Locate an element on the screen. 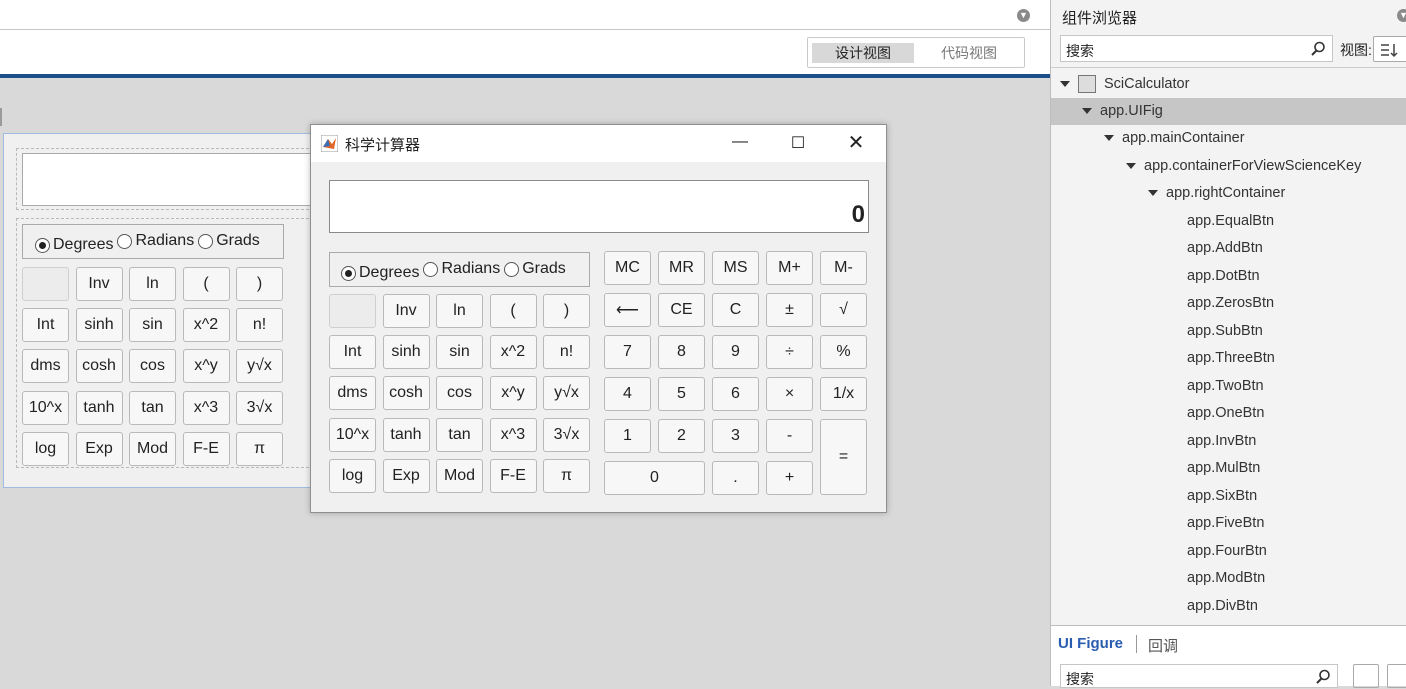  sci-key-Int: Int is located at coordinates (352, 352).